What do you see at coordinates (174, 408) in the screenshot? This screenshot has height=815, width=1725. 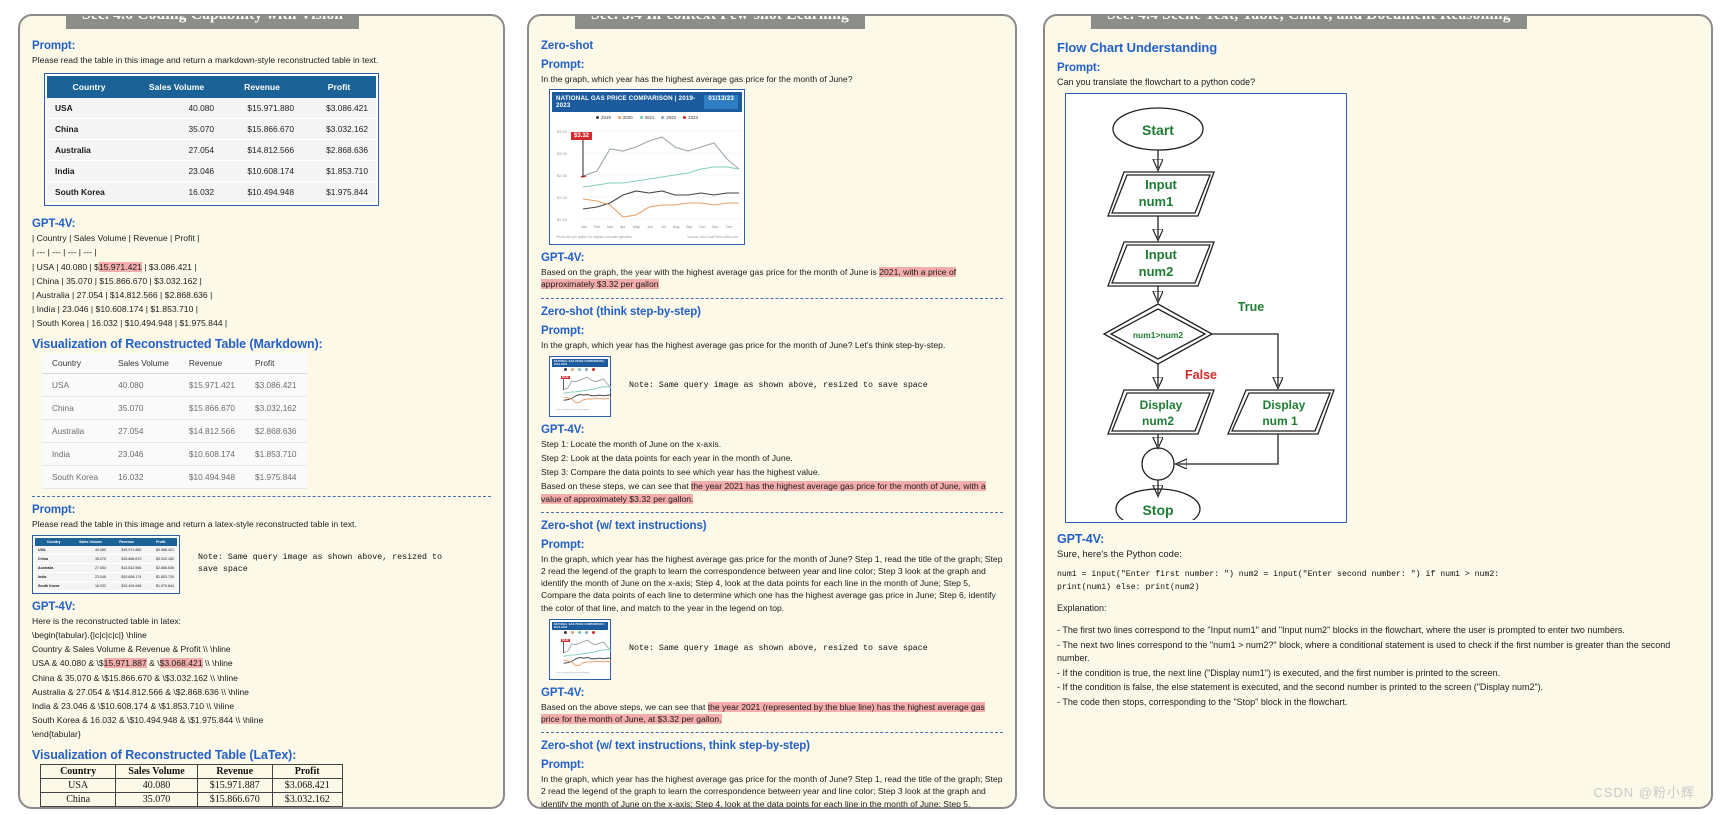 I see `table-row: China 35.070 $15.866.670 $3.032.162` at bounding box center [174, 408].